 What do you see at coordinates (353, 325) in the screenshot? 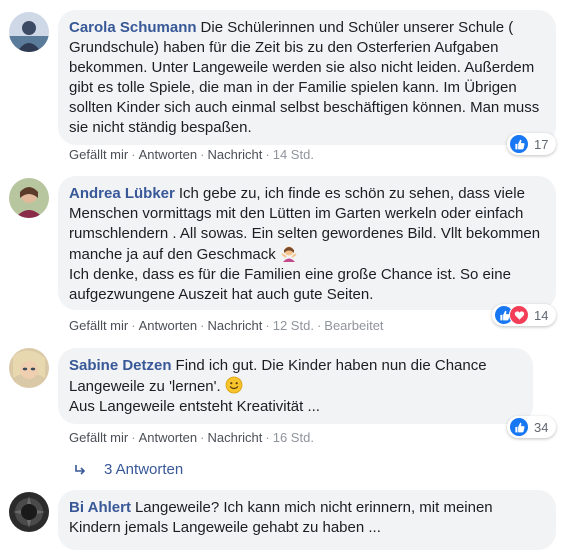
I see `edited-label: Bearbeitet` at bounding box center [353, 325].